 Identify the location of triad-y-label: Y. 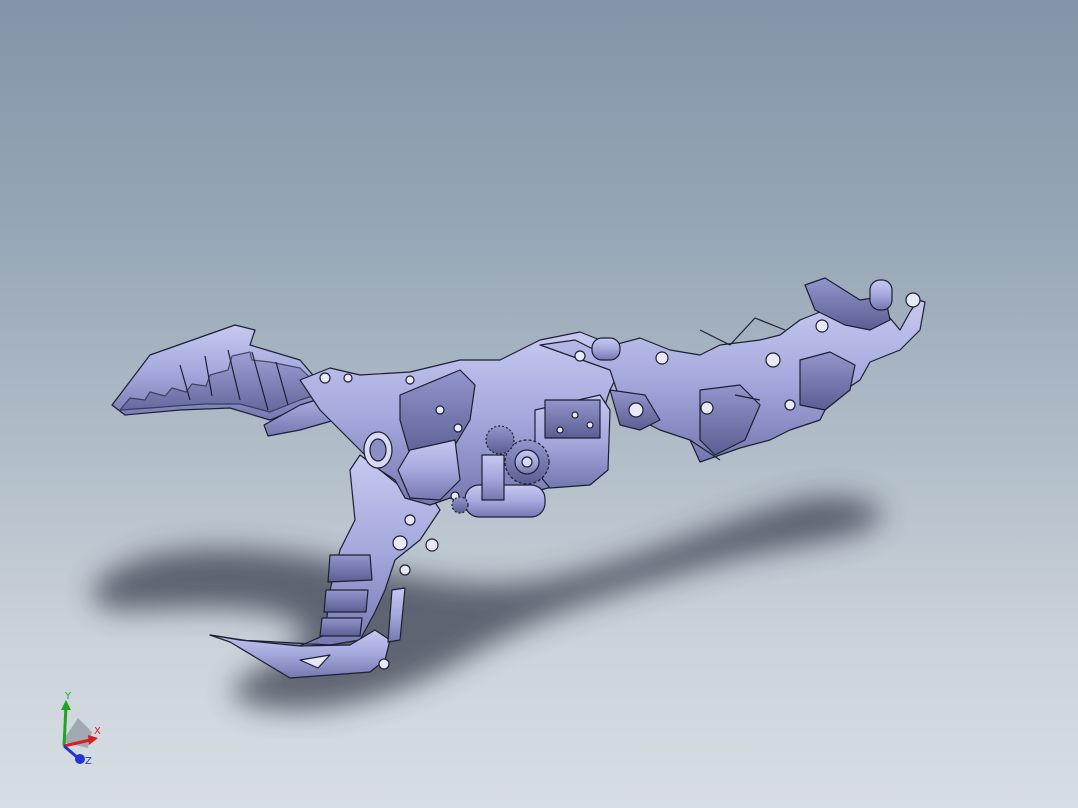
(68, 696).